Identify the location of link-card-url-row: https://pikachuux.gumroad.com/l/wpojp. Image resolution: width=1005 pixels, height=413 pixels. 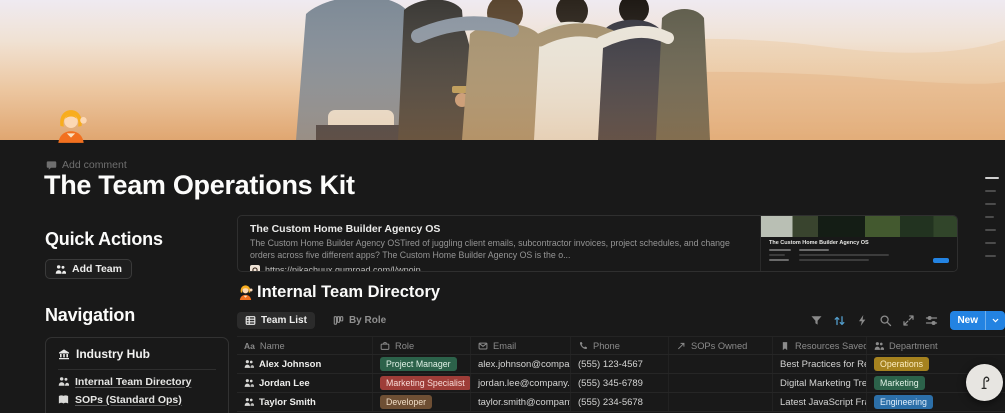
(499, 268).